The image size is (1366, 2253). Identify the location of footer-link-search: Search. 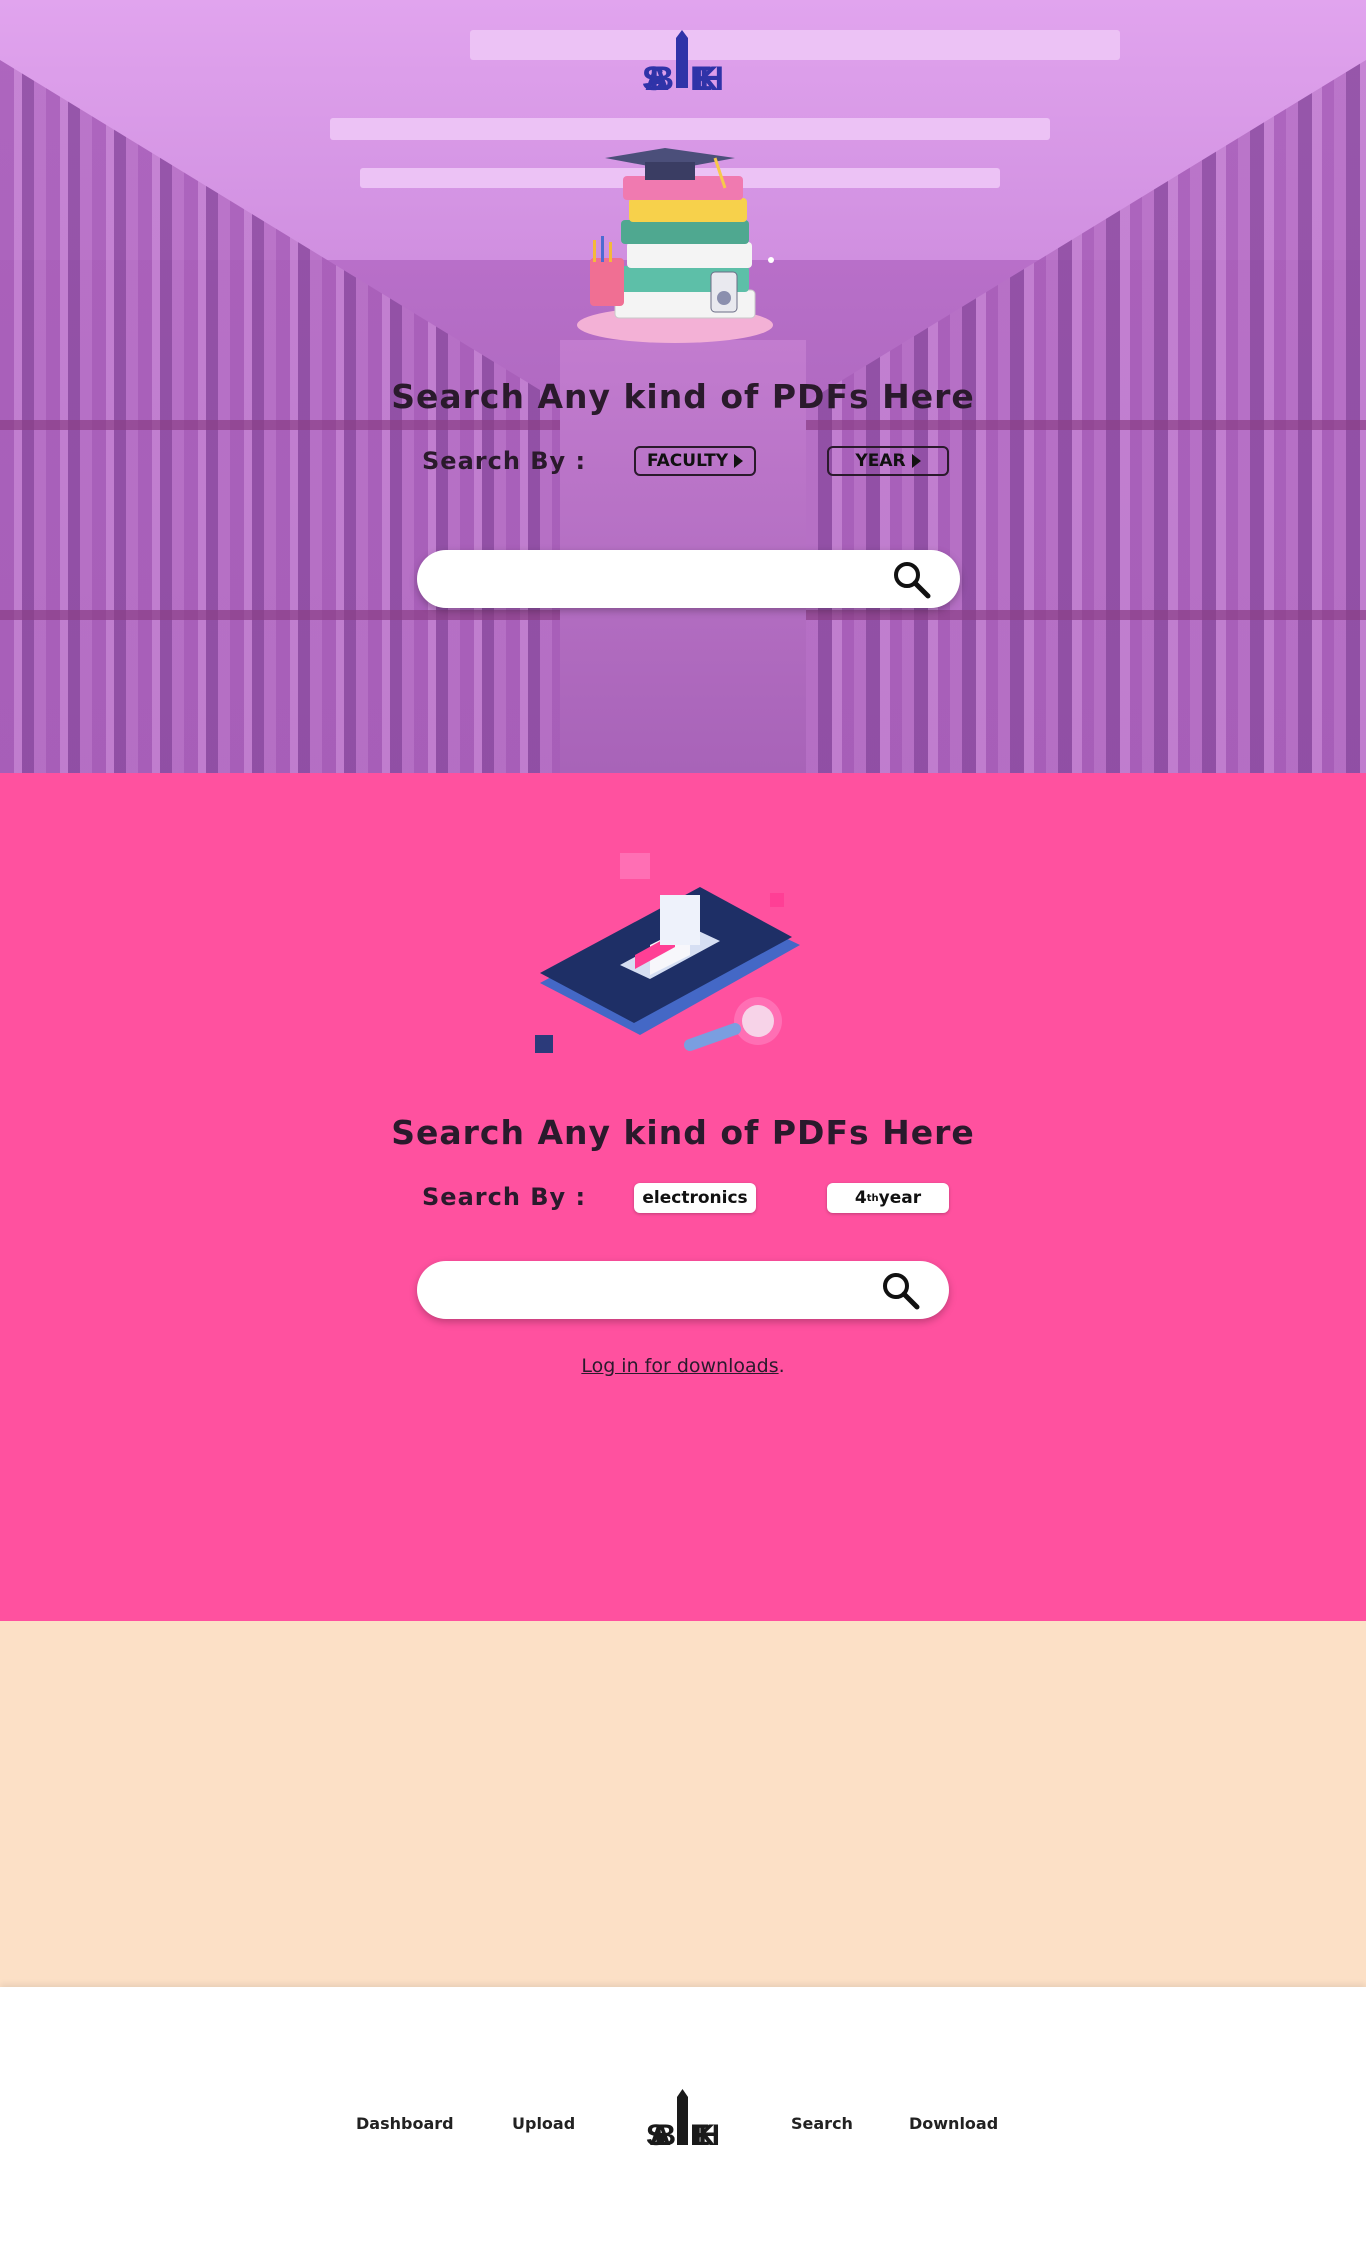
(822, 2123).